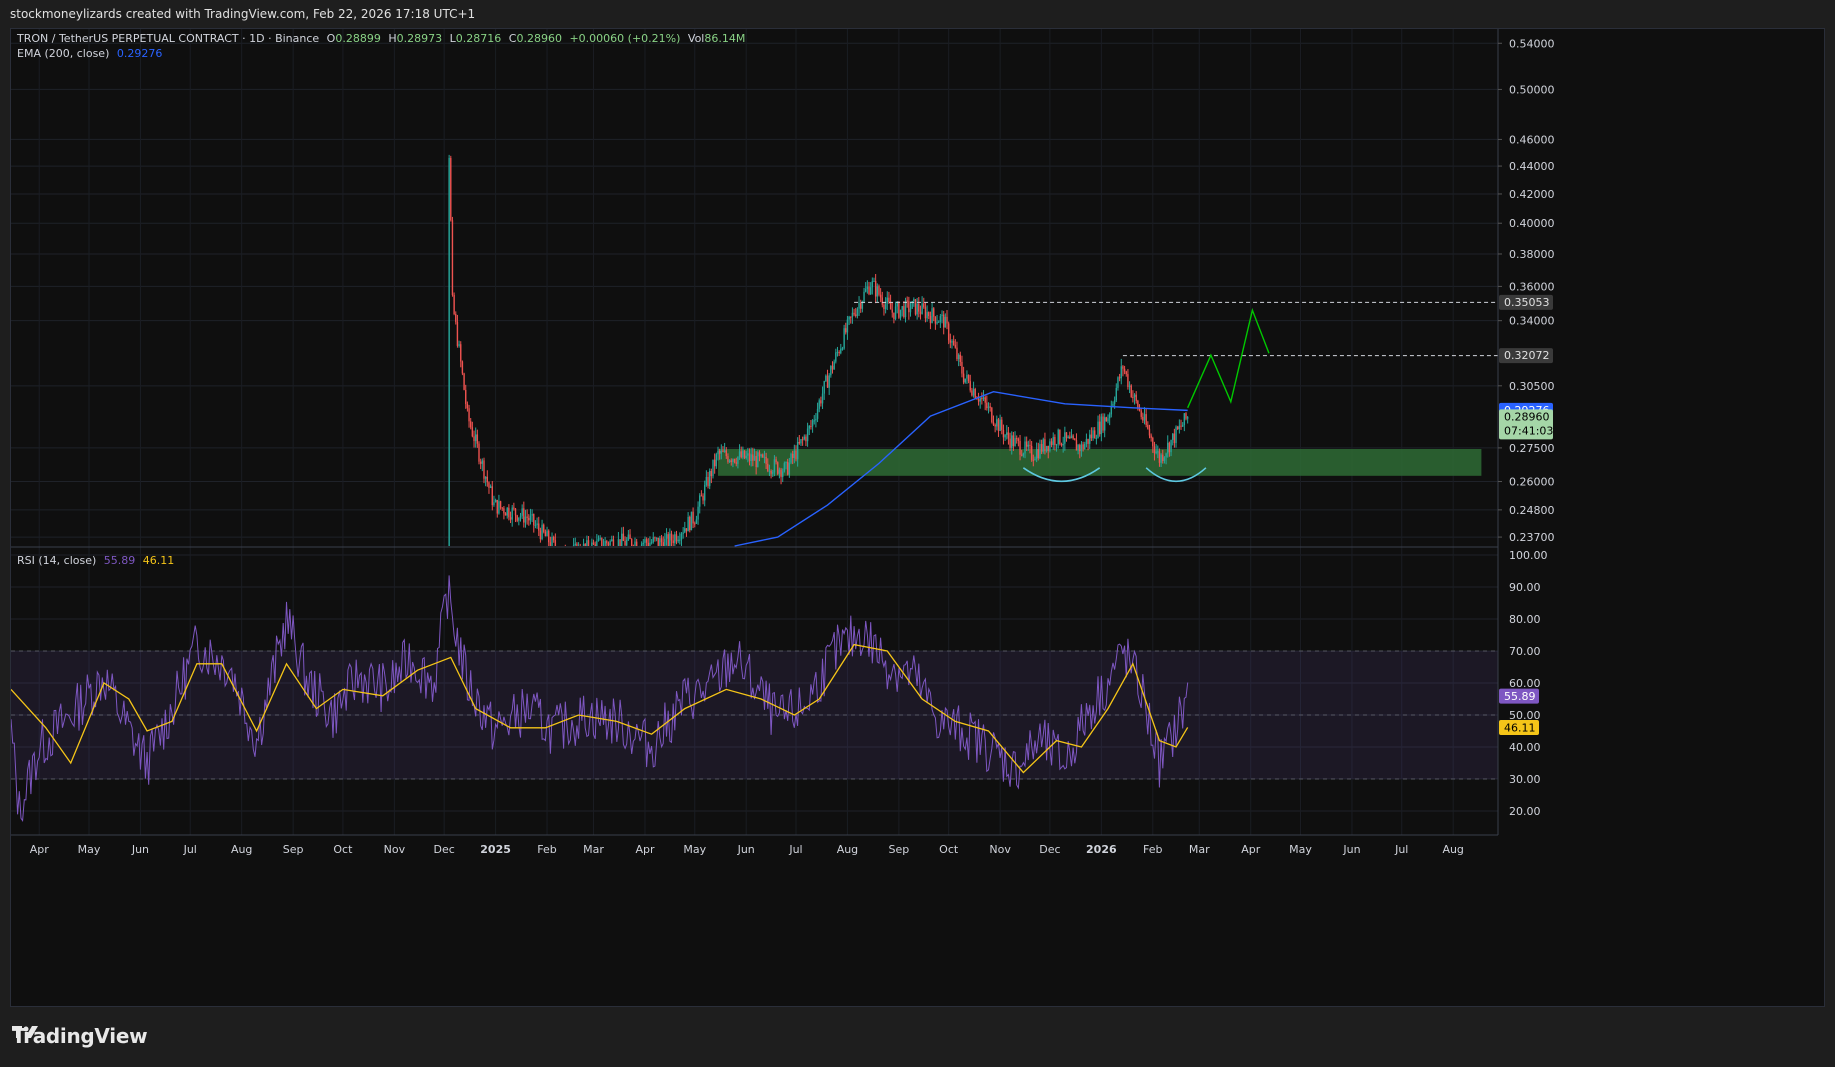 This screenshot has width=1835, height=1067. I want to click on tradingview-brand: TradingView, so click(80, 1036).